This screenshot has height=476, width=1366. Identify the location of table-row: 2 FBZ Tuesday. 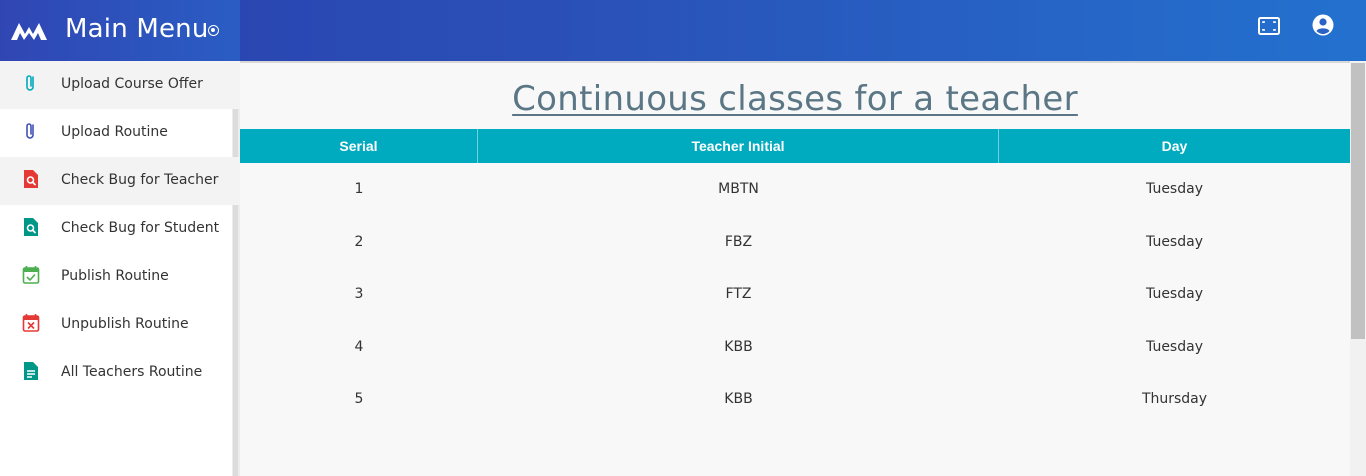
(795, 242).